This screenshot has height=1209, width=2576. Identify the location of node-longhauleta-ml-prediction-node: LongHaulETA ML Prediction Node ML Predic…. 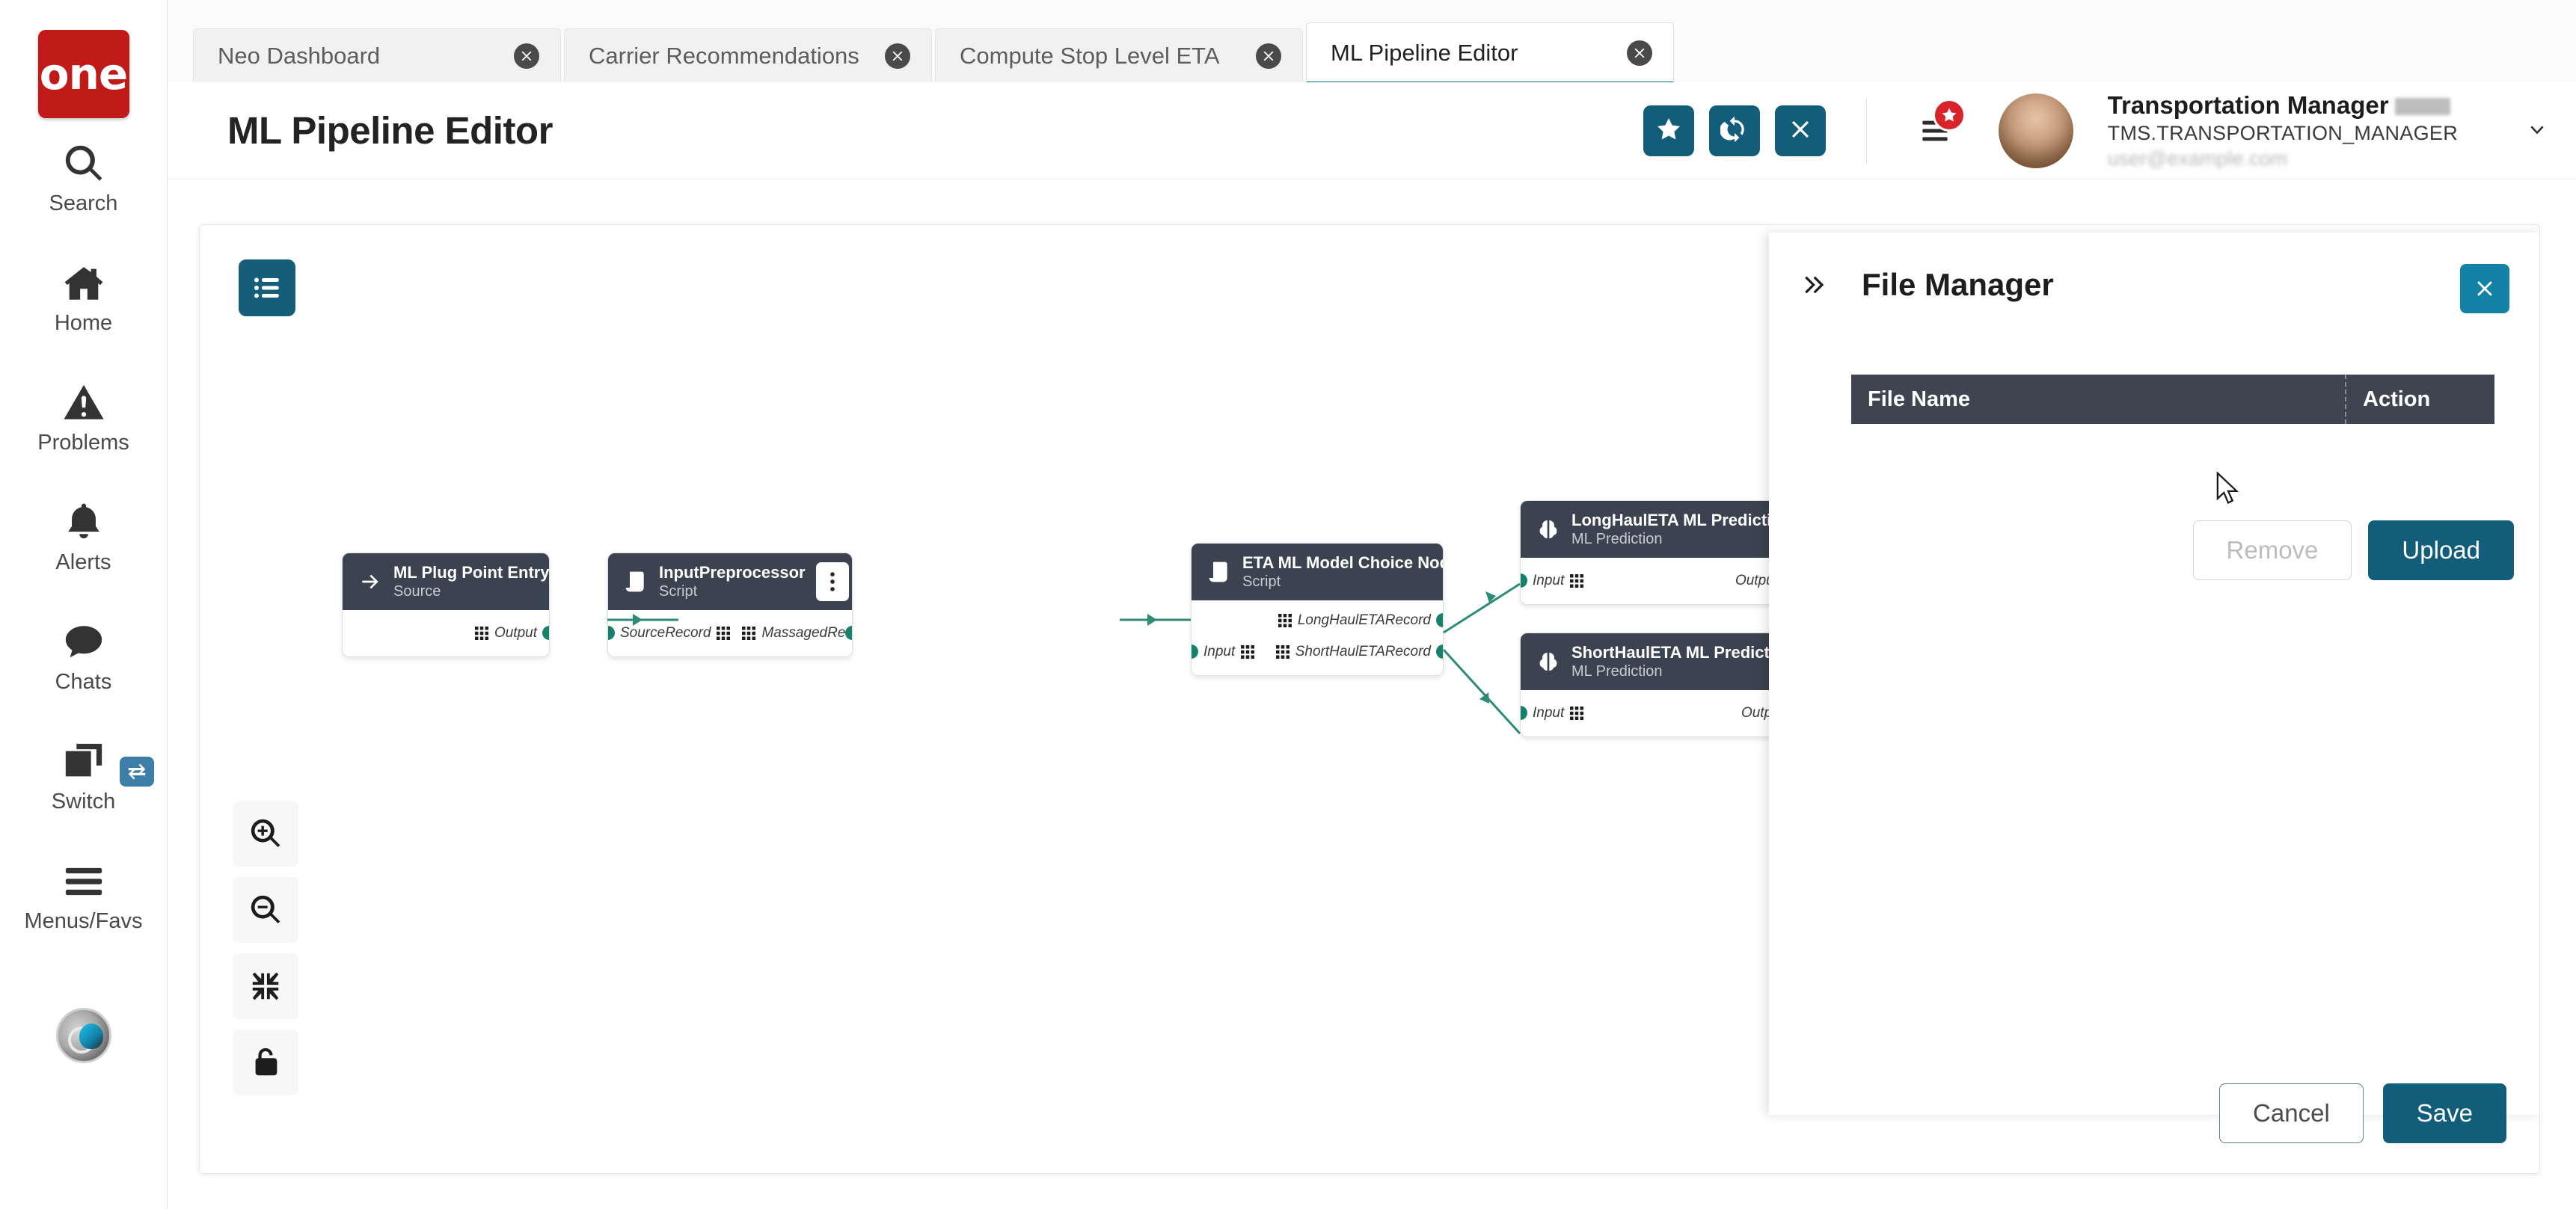
(1655, 553).